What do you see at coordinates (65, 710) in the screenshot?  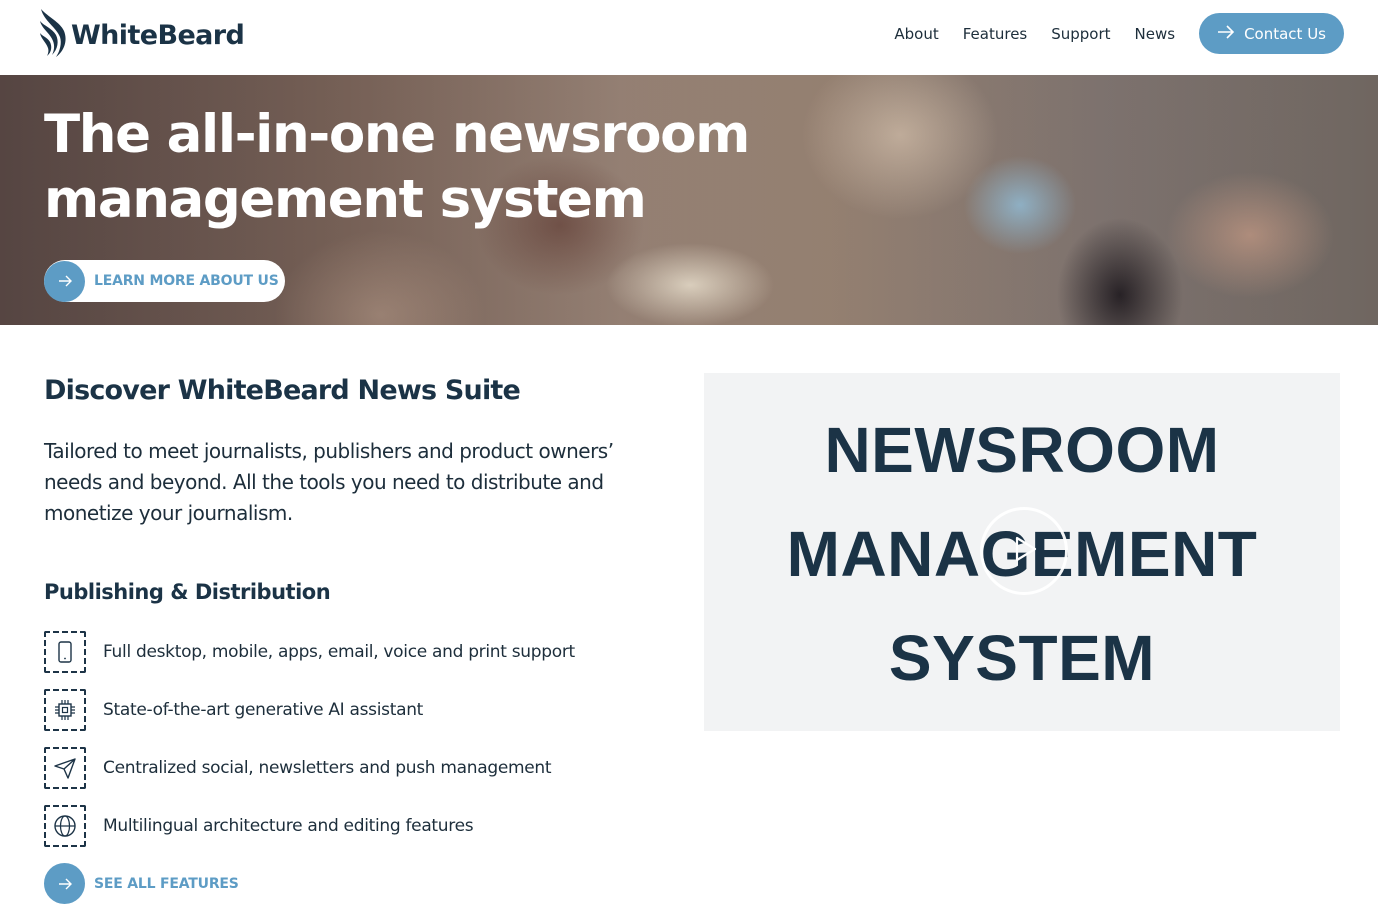 I see `chip-icon` at bounding box center [65, 710].